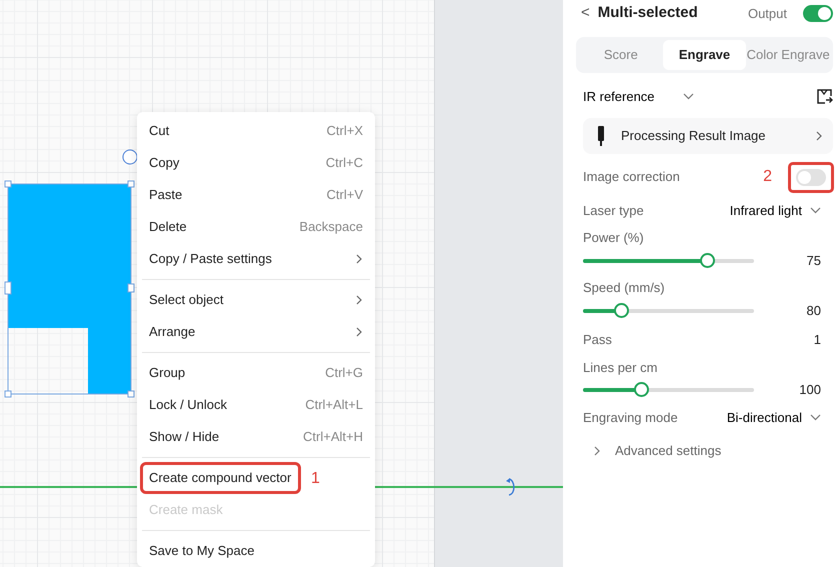  Describe the element at coordinates (817, 340) in the screenshot. I see `value-text: 1` at that location.